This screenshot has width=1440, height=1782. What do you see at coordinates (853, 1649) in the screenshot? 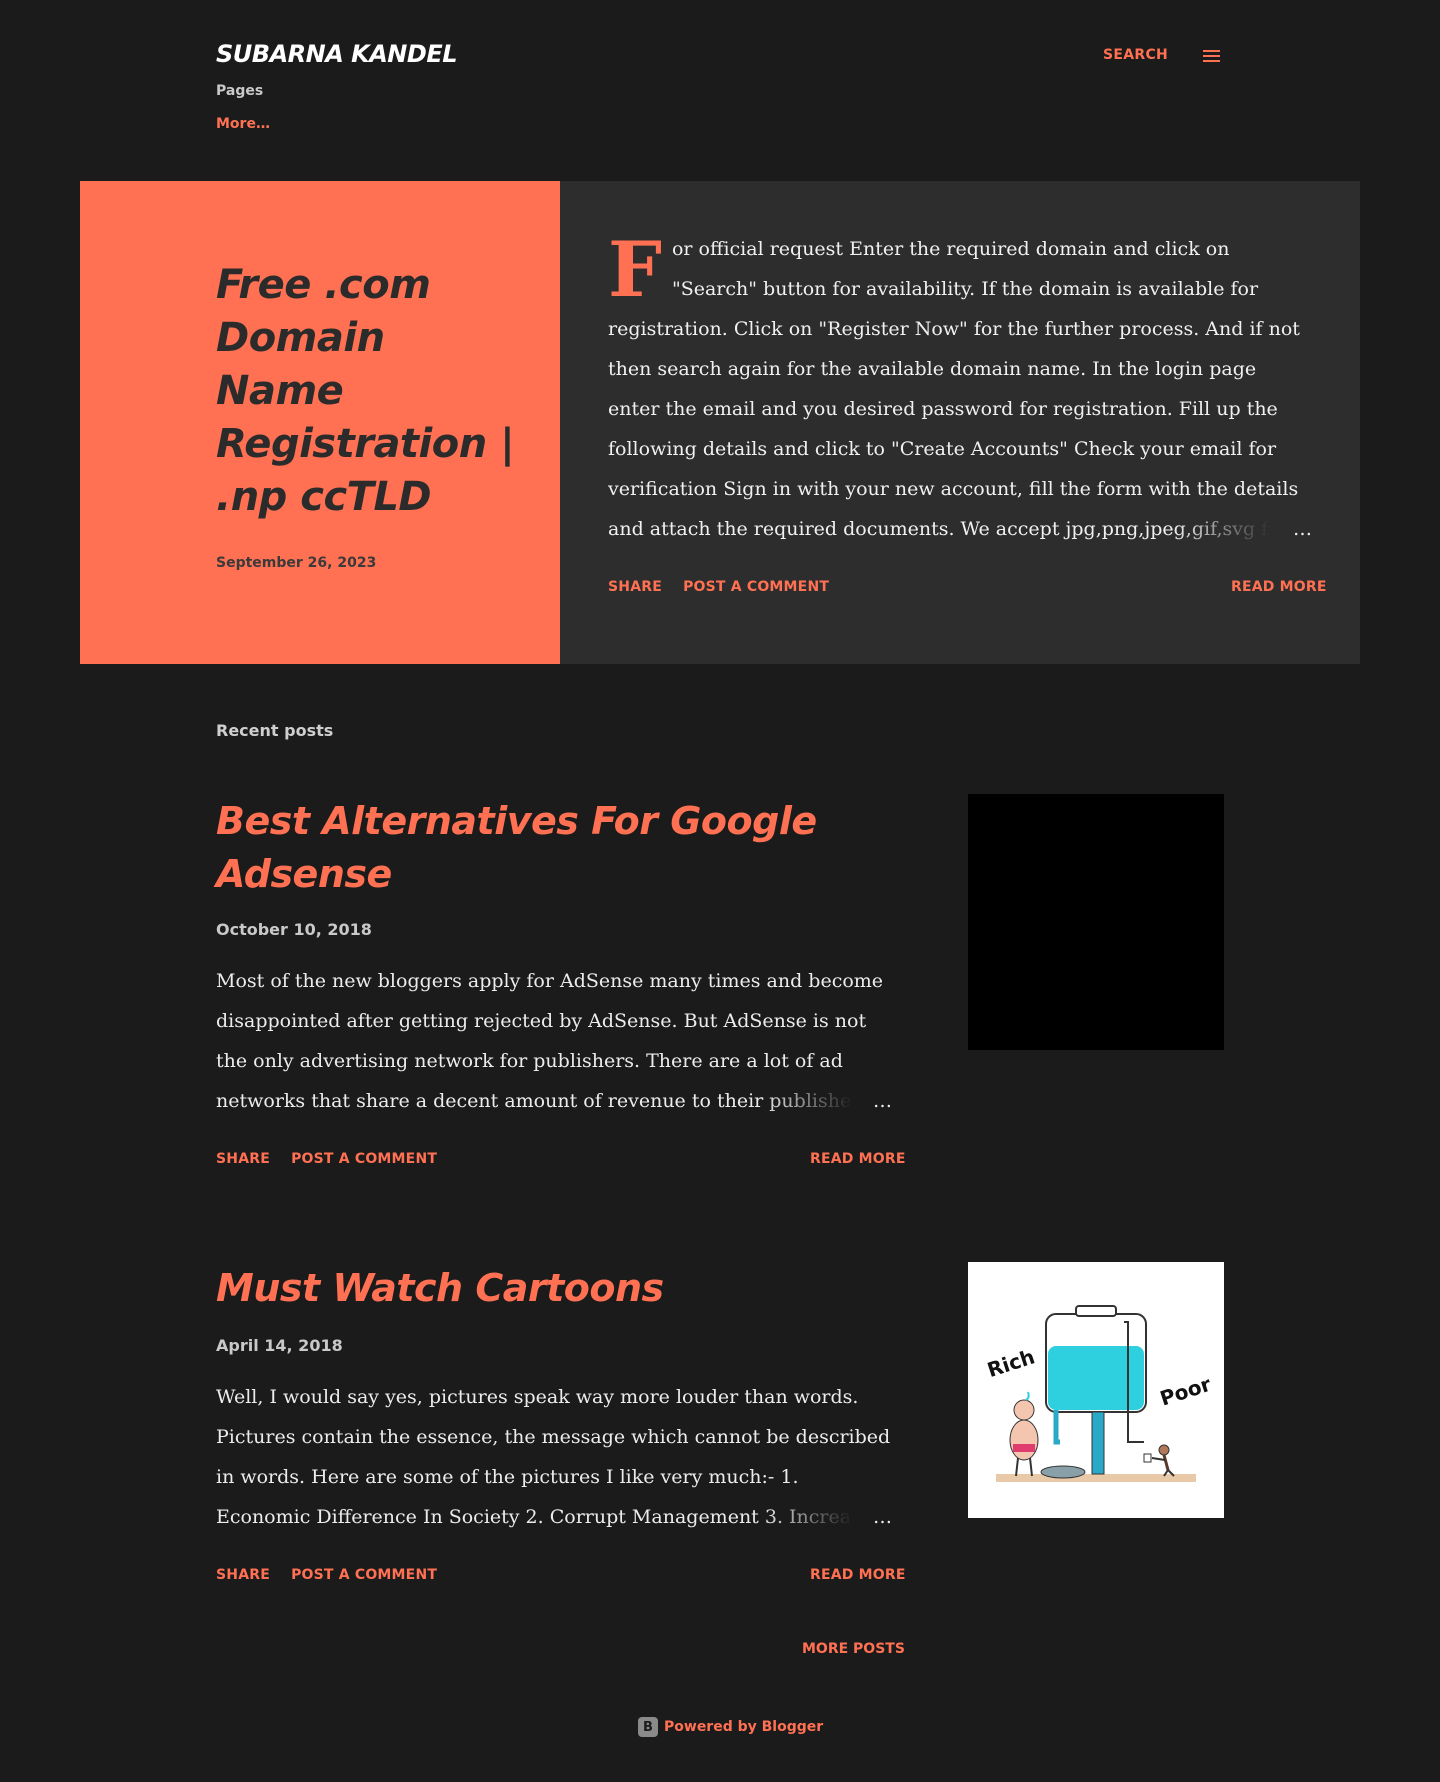
I see `more-posts-button: MORE POSTS` at bounding box center [853, 1649].